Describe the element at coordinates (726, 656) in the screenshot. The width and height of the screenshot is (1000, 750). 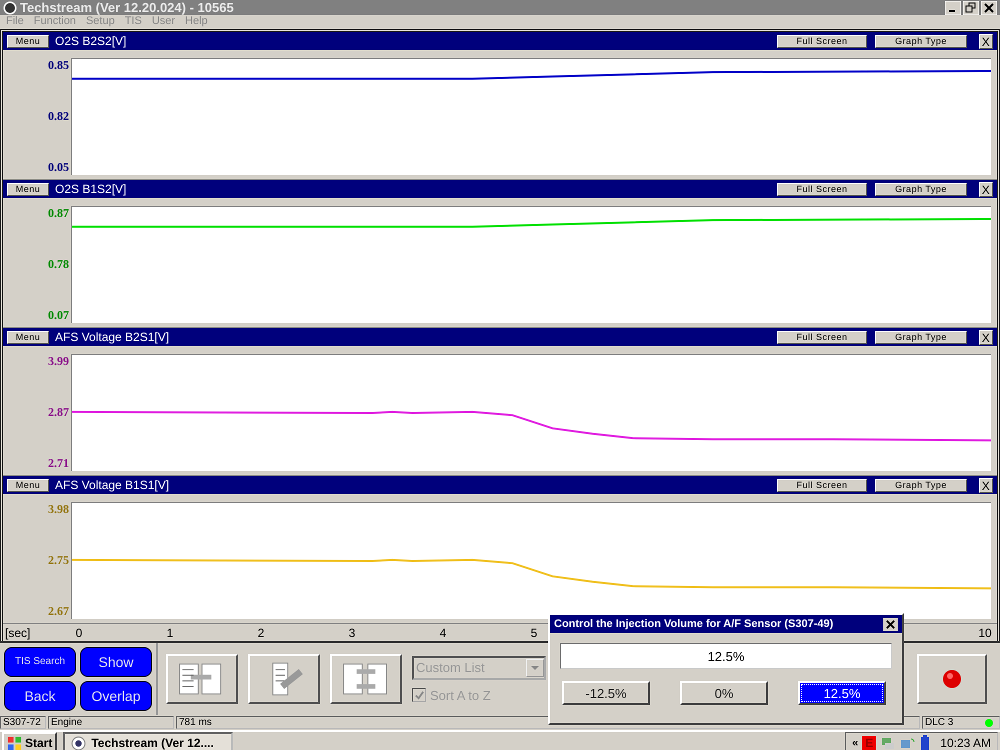
I see `injection-value-field: 12.5%` at that location.